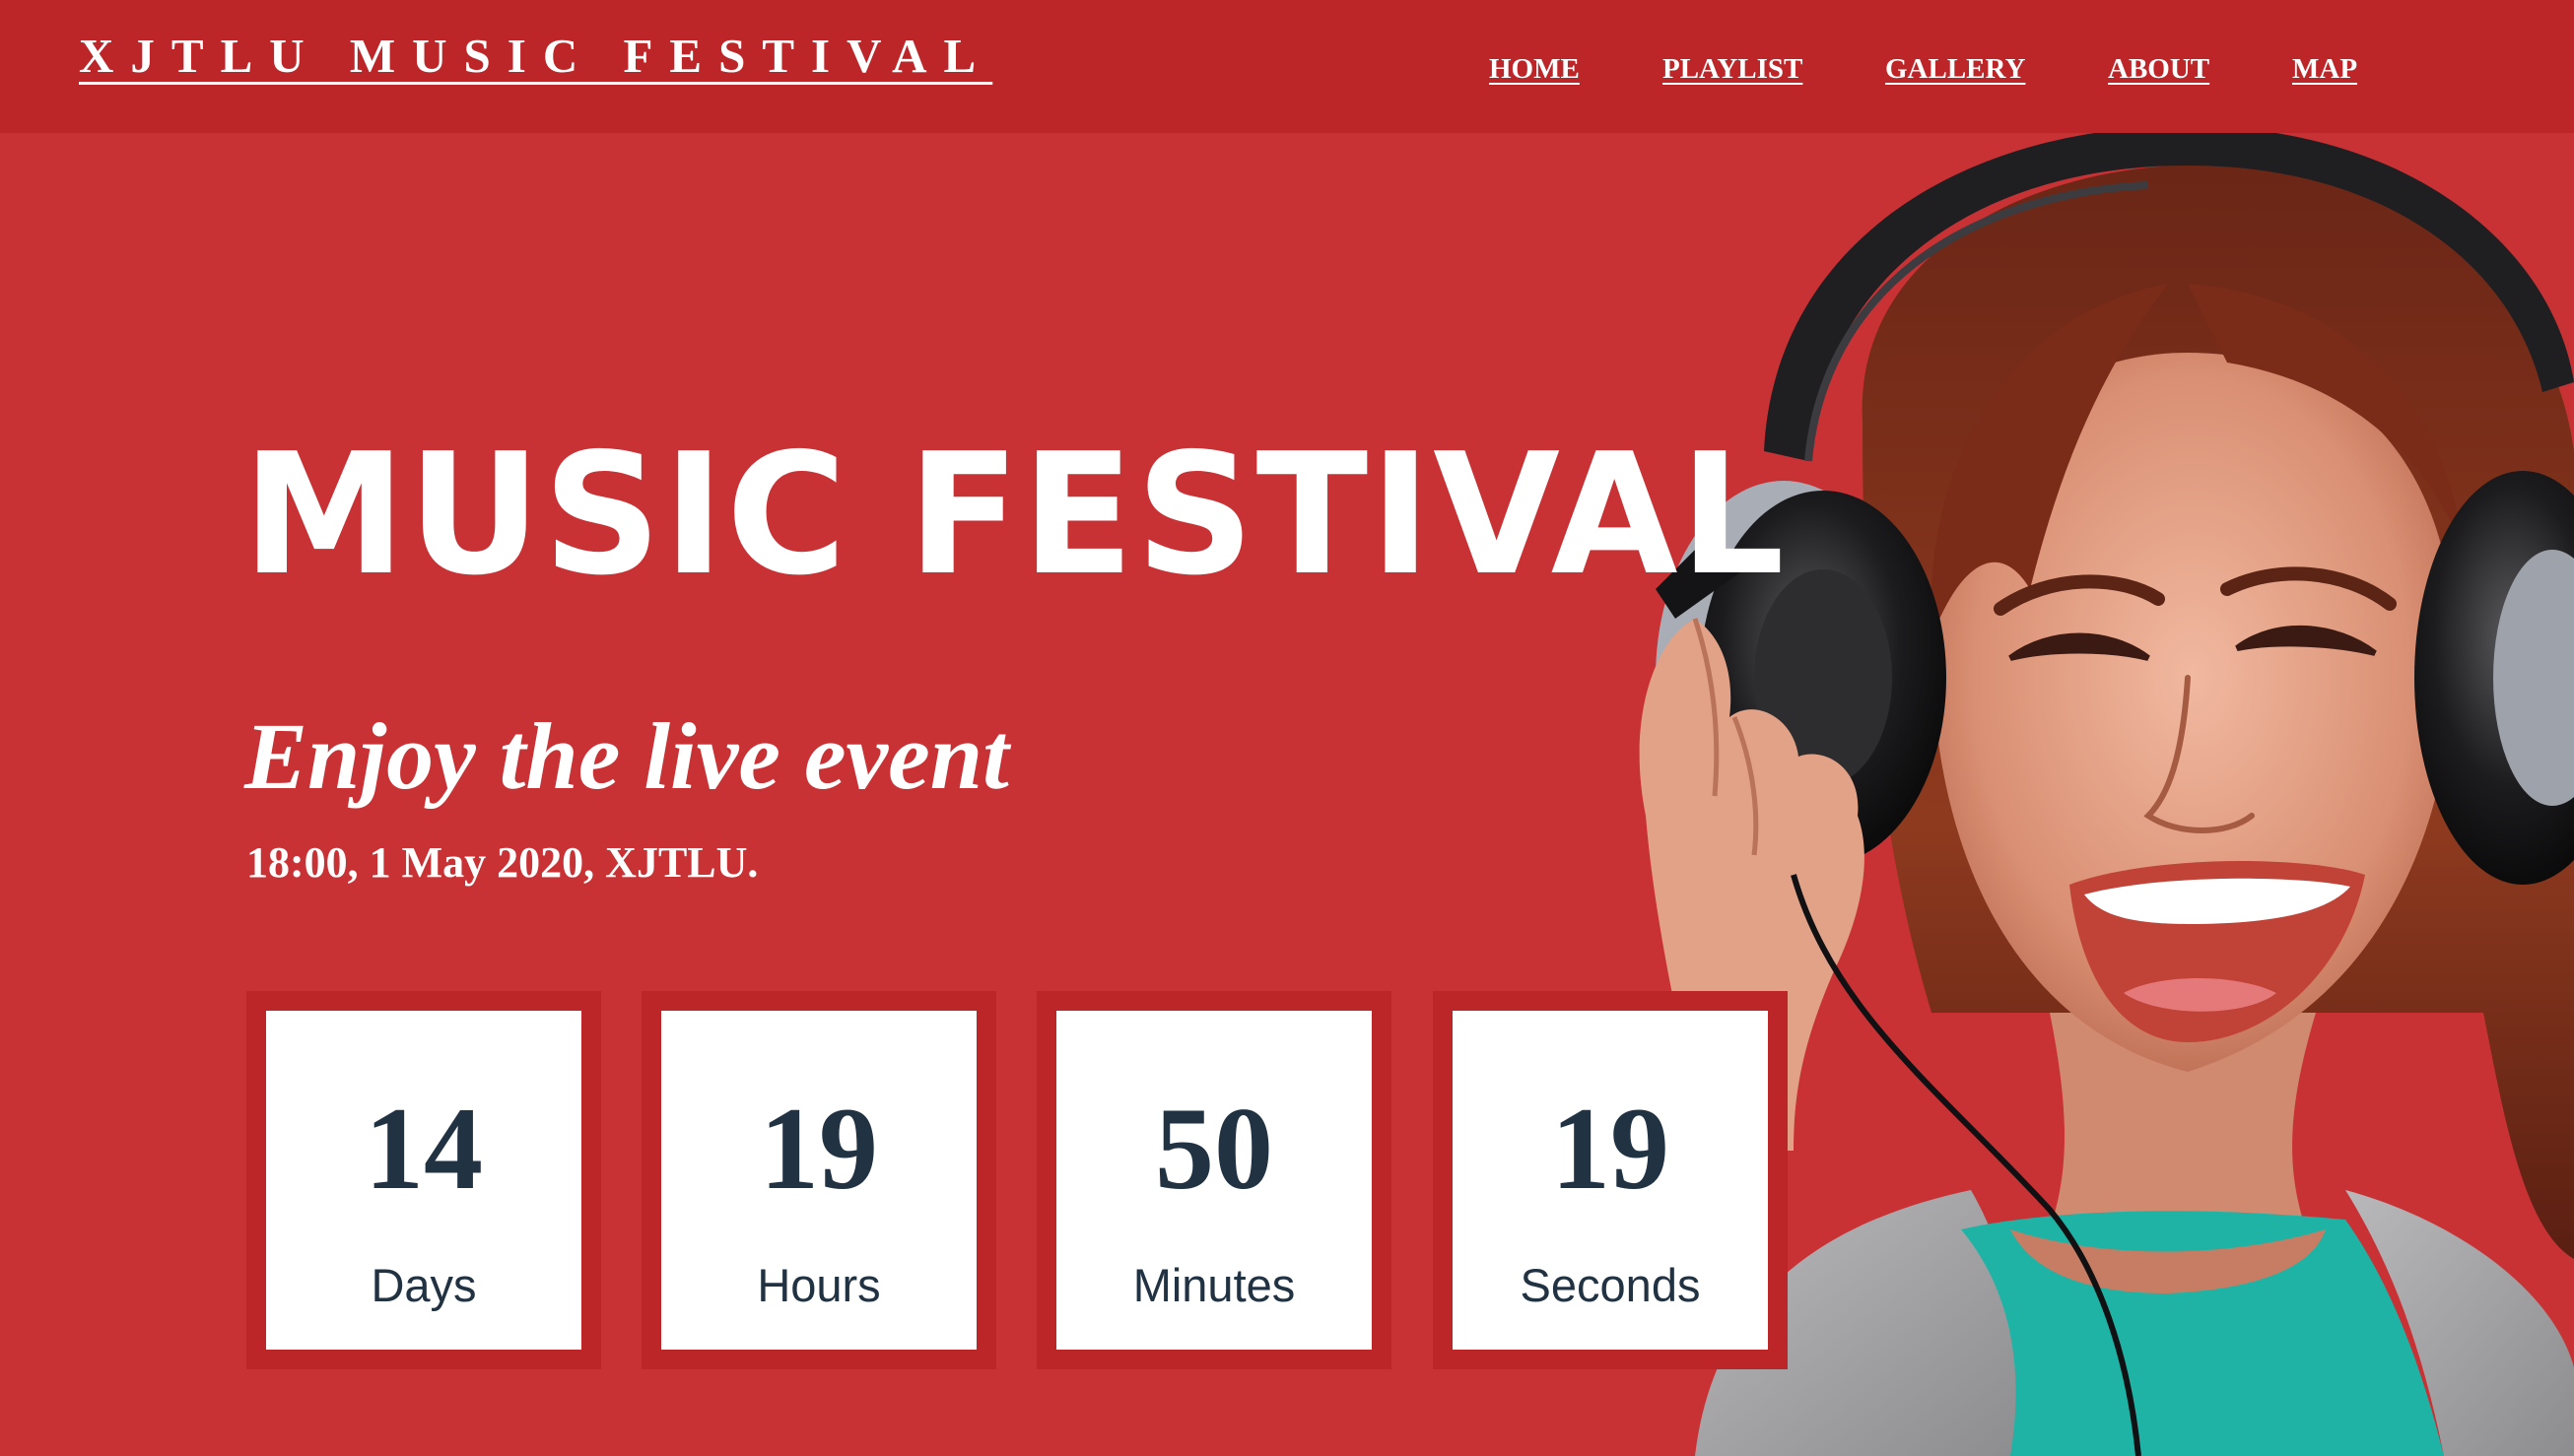 The width and height of the screenshot is (2574, 1456). I want to click on countdown-minutes-label: Minutes, so click(1214, 1285).